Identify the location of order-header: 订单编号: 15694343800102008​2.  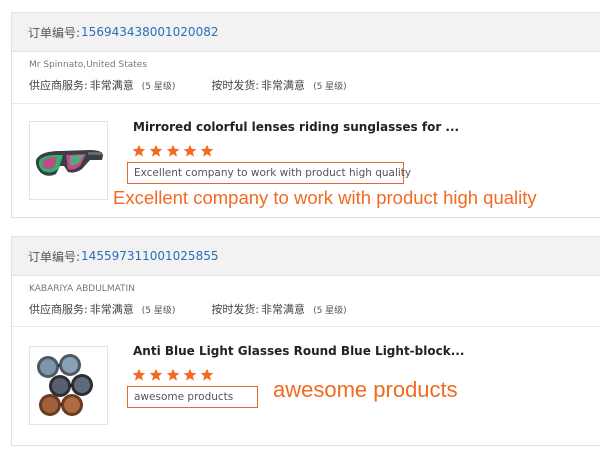
(306, 32).